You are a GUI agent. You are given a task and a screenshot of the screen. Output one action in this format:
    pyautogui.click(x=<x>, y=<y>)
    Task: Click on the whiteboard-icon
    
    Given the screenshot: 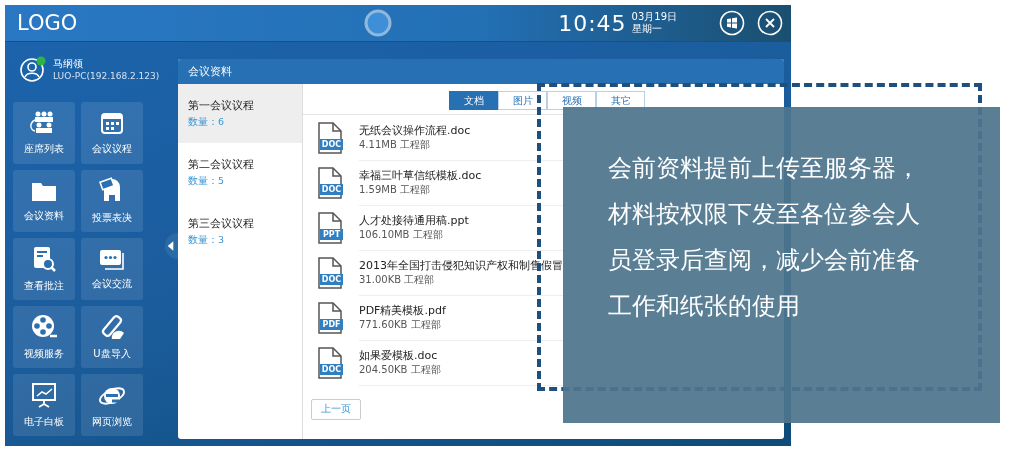 What is the action you would take?
    pyautogui.click(x=44, y=395)
    